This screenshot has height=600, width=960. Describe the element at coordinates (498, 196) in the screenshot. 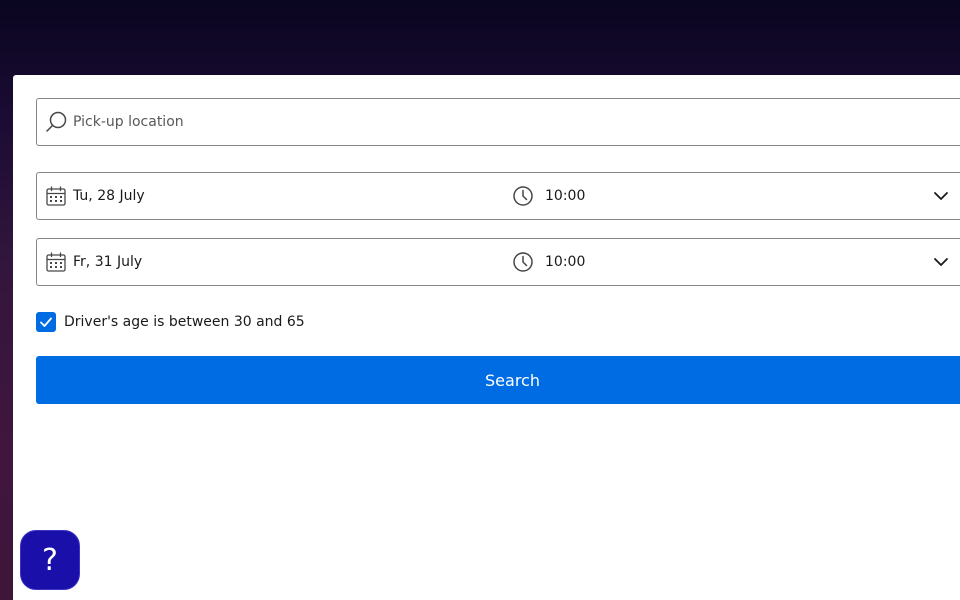

I see `pickup-date-time-field: Tu, 28 July 10:00` at that location.